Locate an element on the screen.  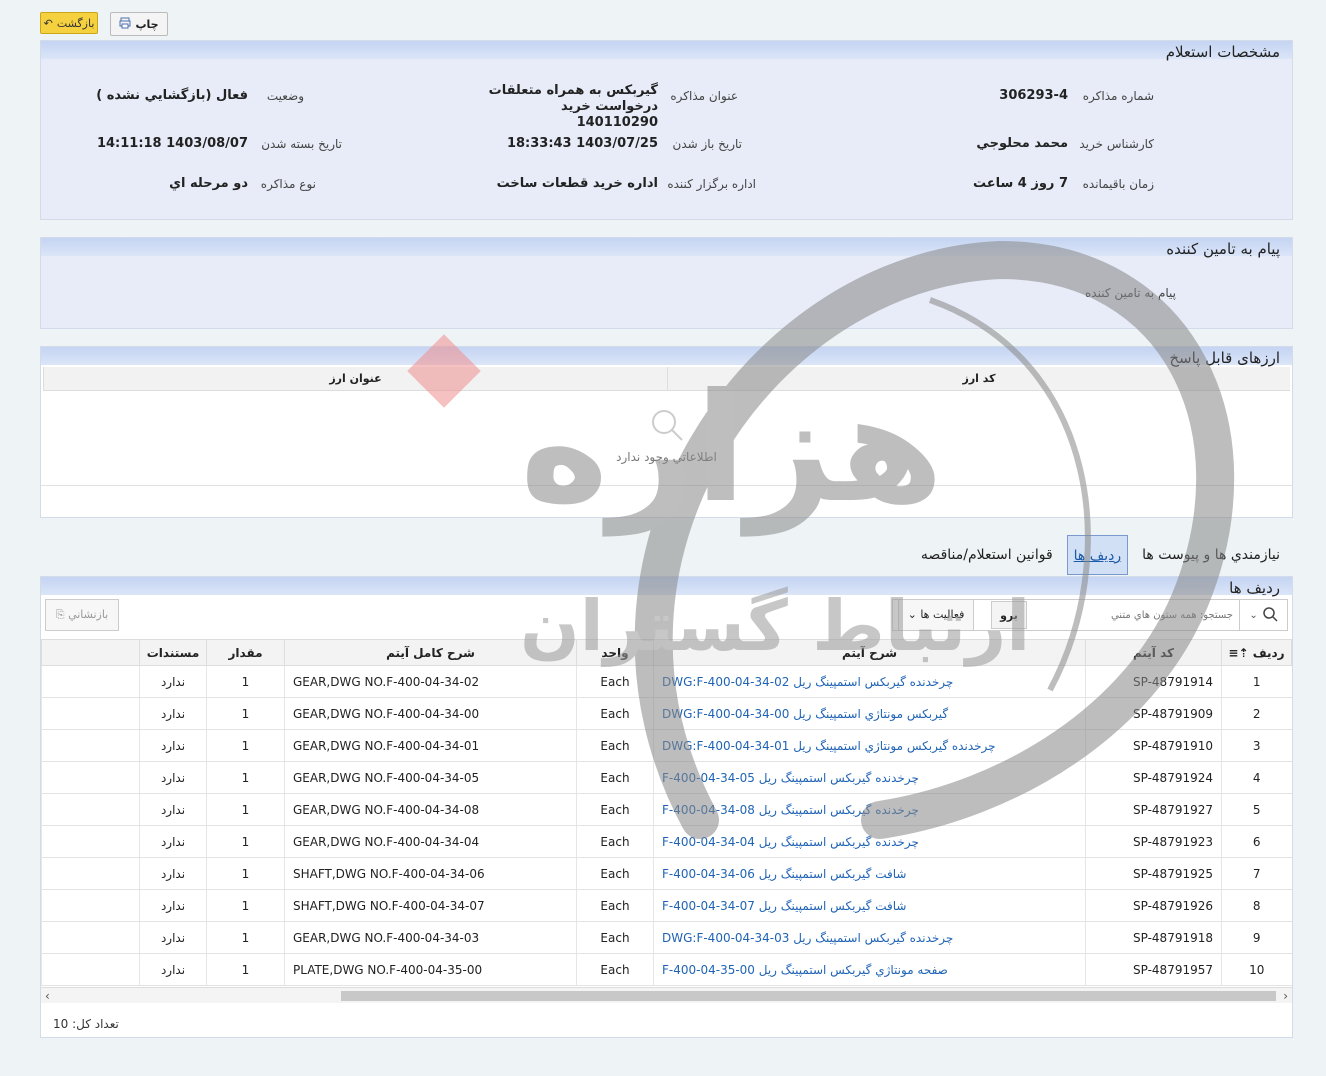
item-full-description: GEAR,DWG NO.F-400-04-34-04 is located at coordinates (430, 841).